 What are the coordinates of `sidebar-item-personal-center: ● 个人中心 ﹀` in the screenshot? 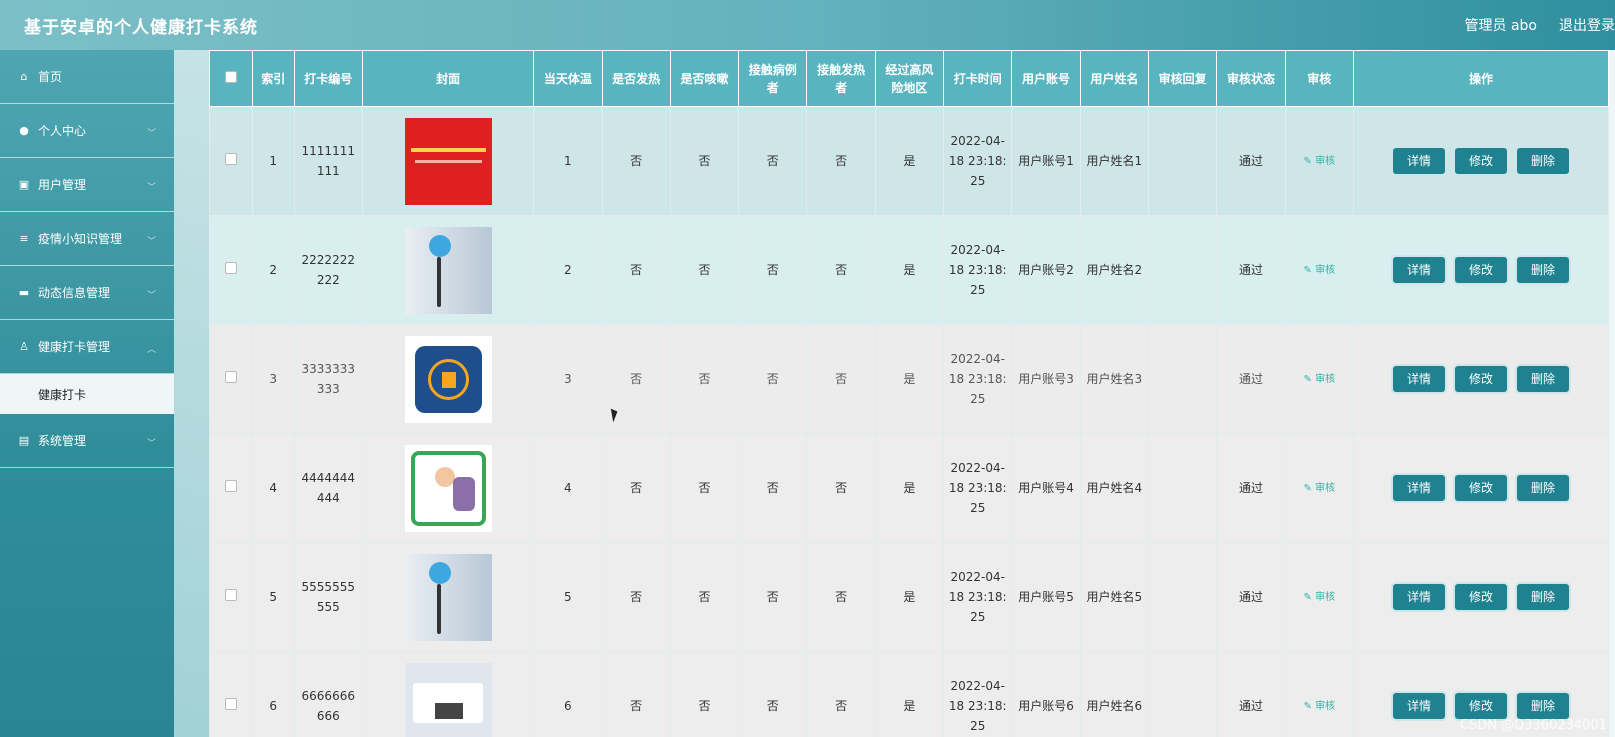 It's located at (87, 131).